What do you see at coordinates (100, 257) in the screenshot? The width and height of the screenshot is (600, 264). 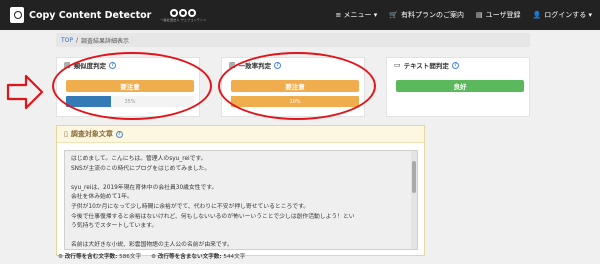 I see `count-with-newlines: ⚙ 改行等を含む文字数: 586文字` at bounding box center [100, 257].